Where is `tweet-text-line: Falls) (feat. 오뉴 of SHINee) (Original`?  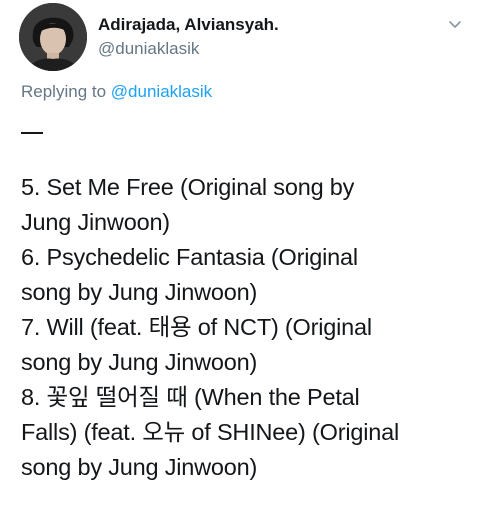 tweet-text-line: Falls) (feat. 오뉴 of SHINee) (Original is located at coordinates (210, 432).